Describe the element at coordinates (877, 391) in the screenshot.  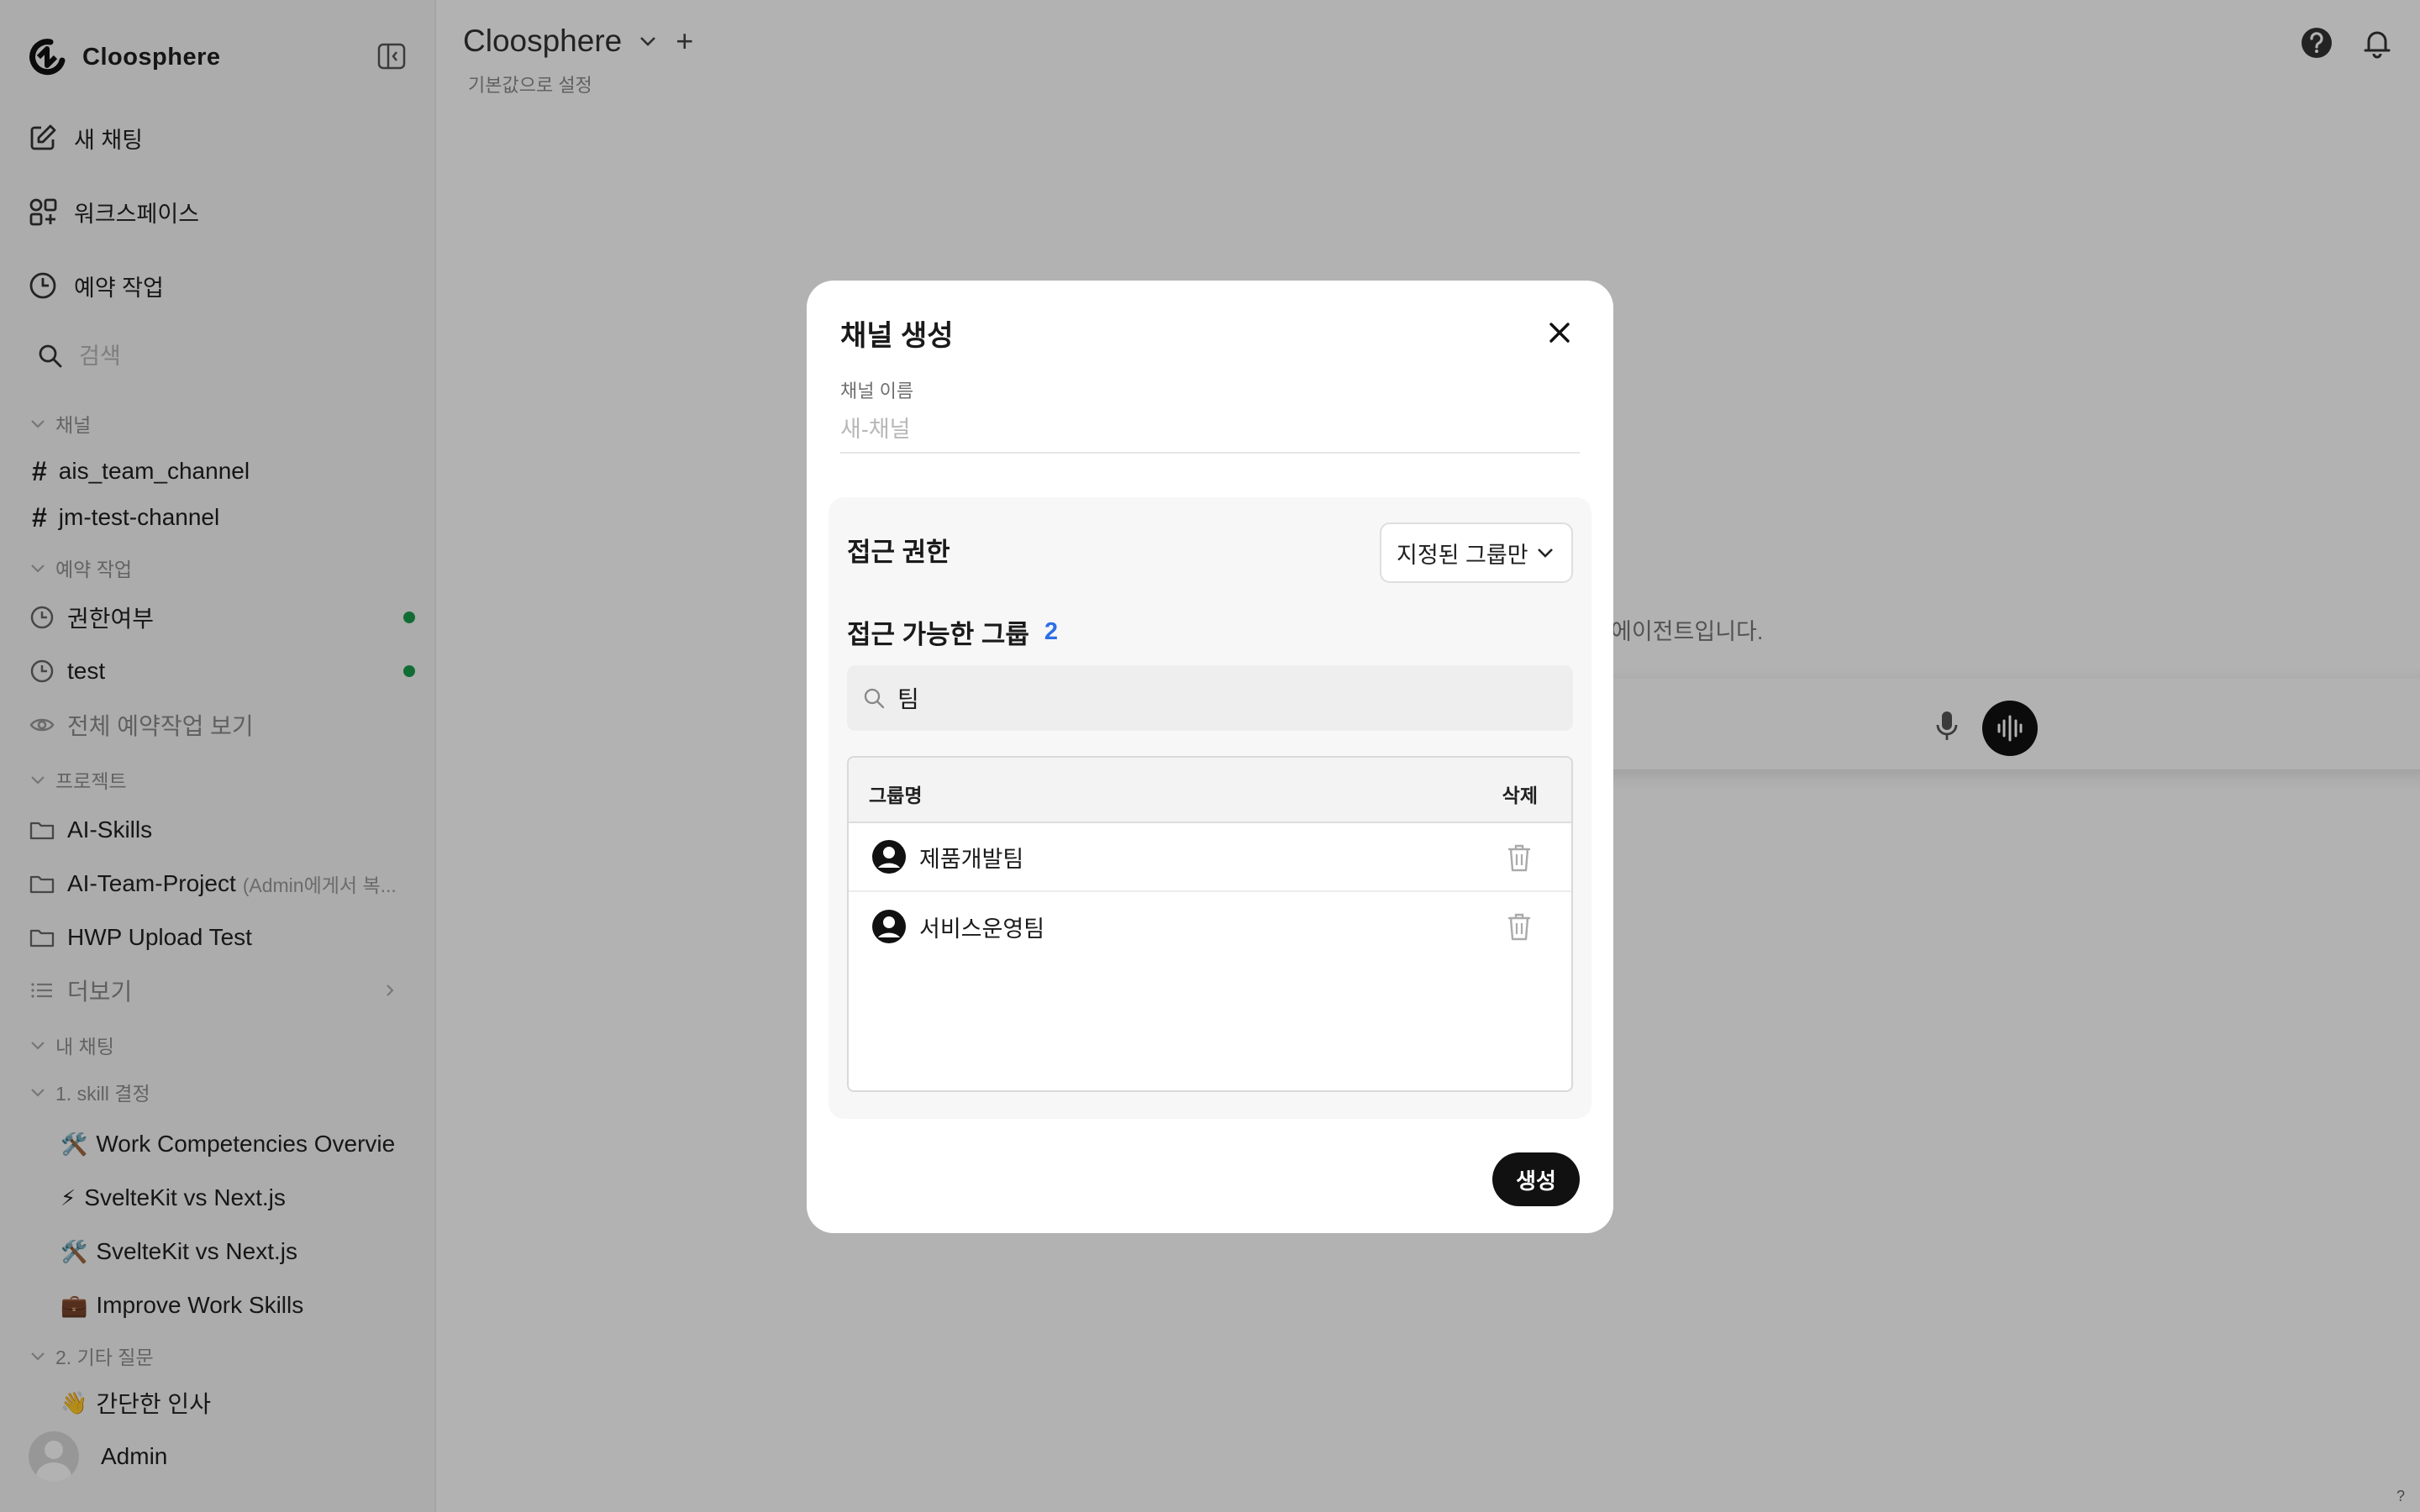
I see `channel-name-label: 채널 이름` at that location.